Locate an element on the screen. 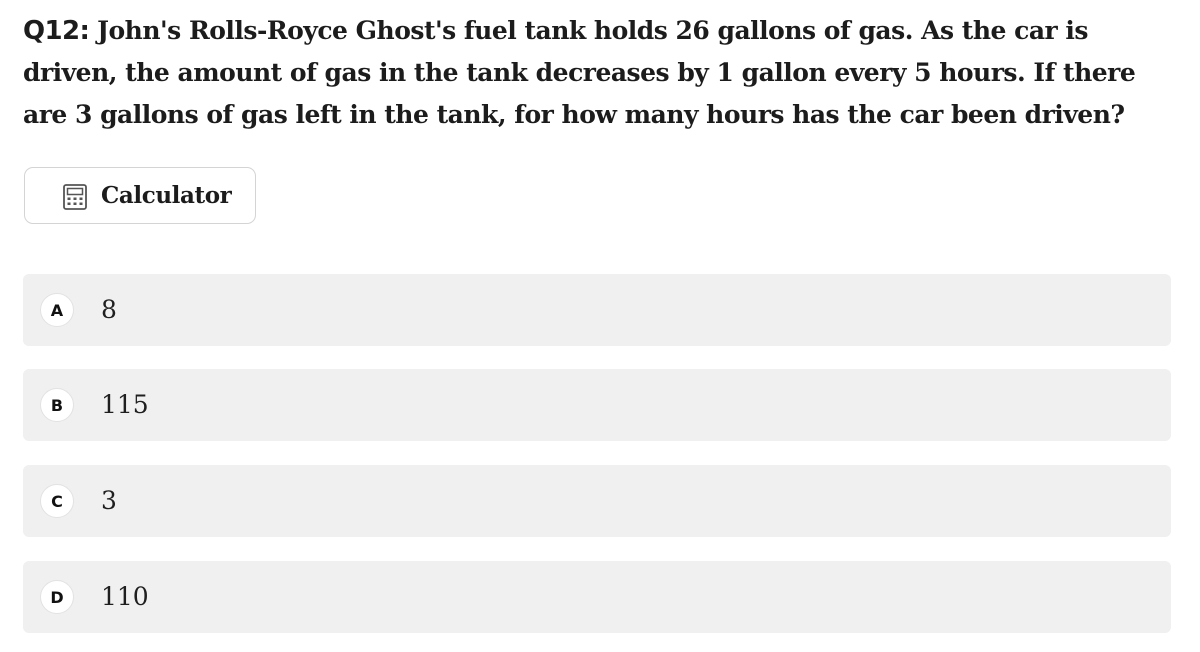 The width and height of the screenshot is (1200, 652). choice-letter-badge: B is located at coordinates (57, 405).